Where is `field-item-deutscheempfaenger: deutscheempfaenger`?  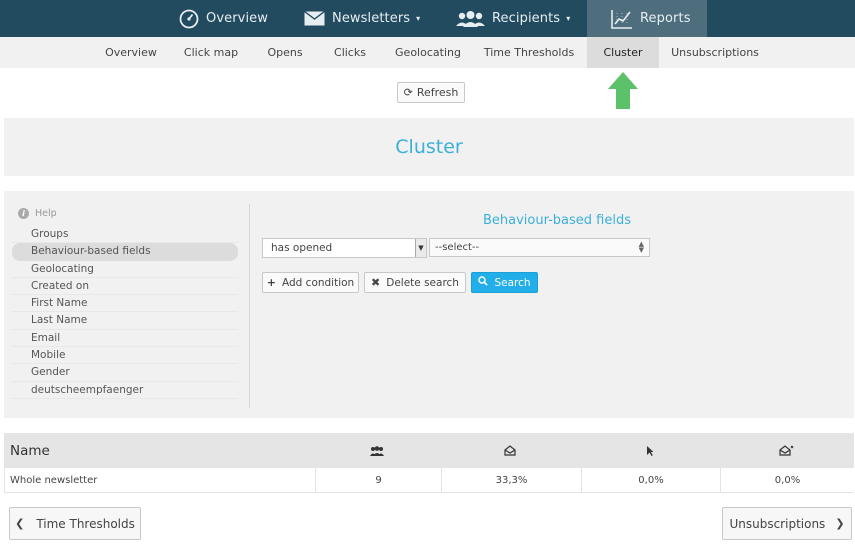
field-item-deutscheempfaenger: deutscheempfaenger is located at coordinates (125, 390).